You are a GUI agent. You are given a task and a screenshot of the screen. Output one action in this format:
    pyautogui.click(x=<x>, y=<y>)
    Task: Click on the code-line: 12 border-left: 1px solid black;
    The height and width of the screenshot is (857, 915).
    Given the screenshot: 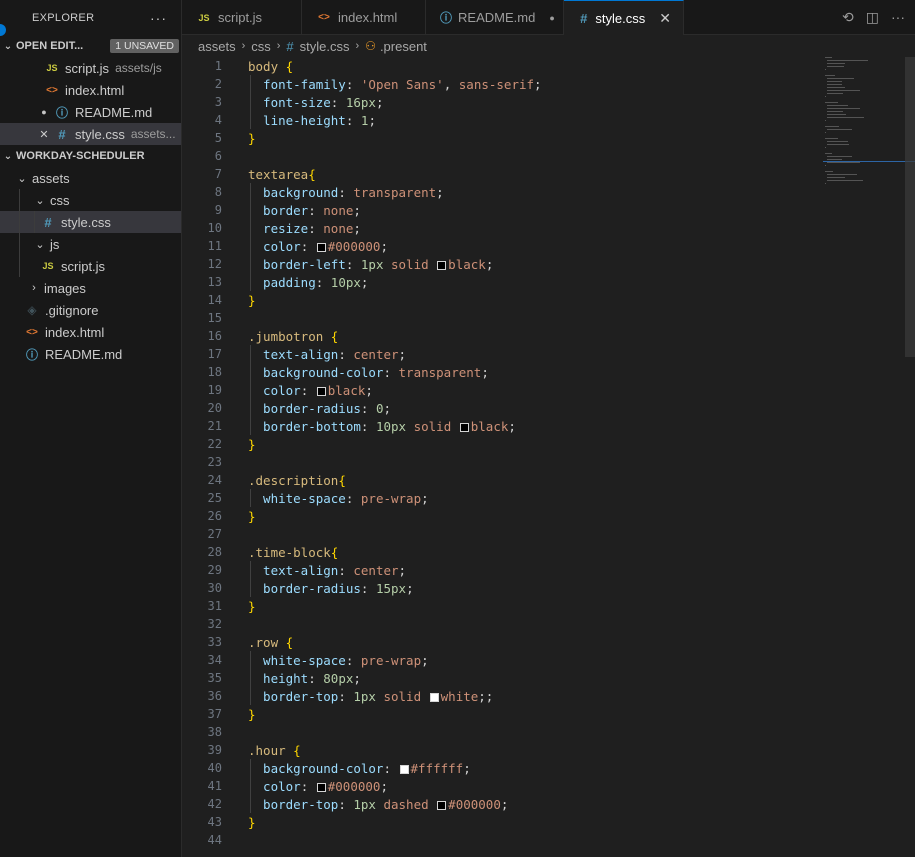 What is the action you would take?
    pyautogui.click(x=338, y=264)
    